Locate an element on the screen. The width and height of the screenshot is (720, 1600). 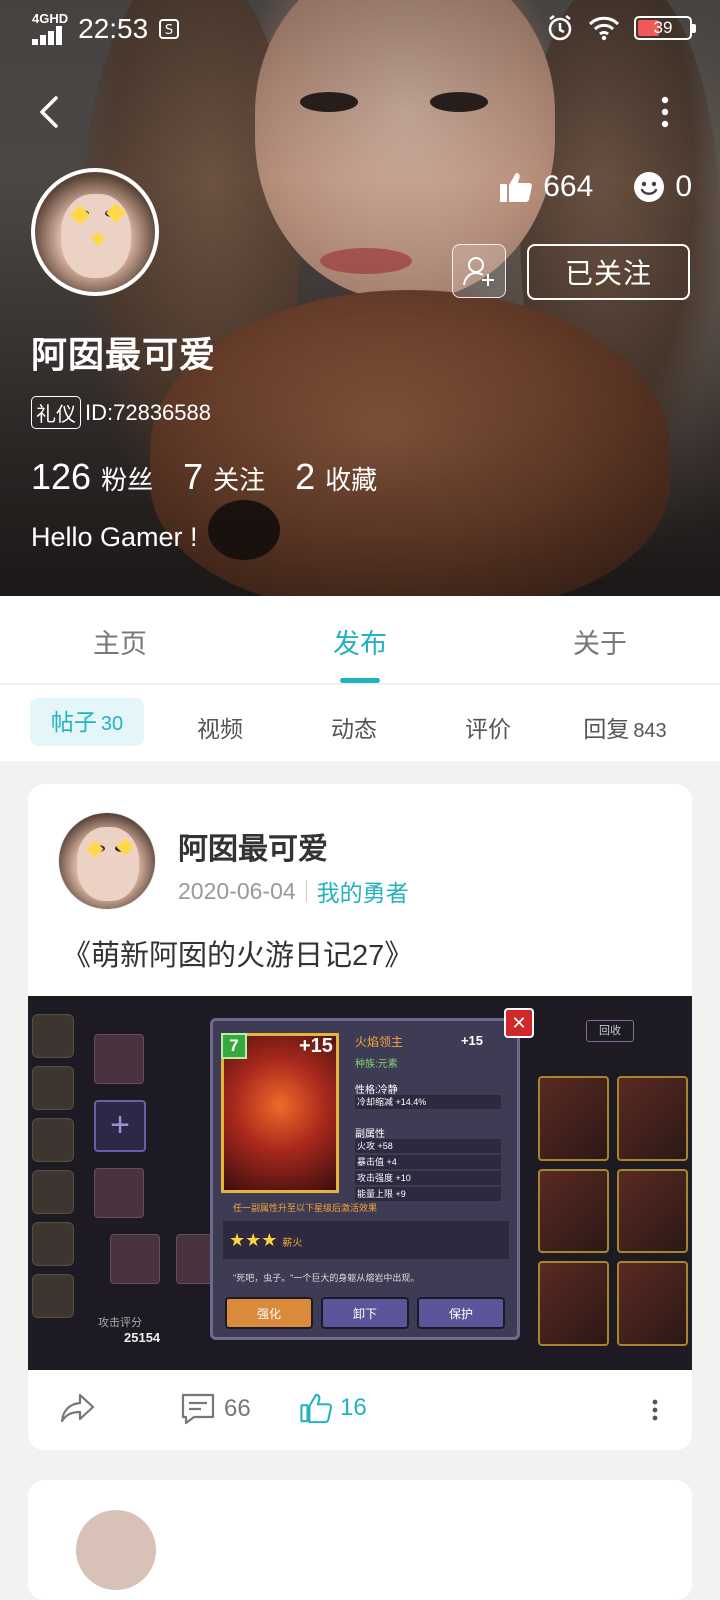
hero-trait: 性格:冷静 is located at coordinates (376, 1090).